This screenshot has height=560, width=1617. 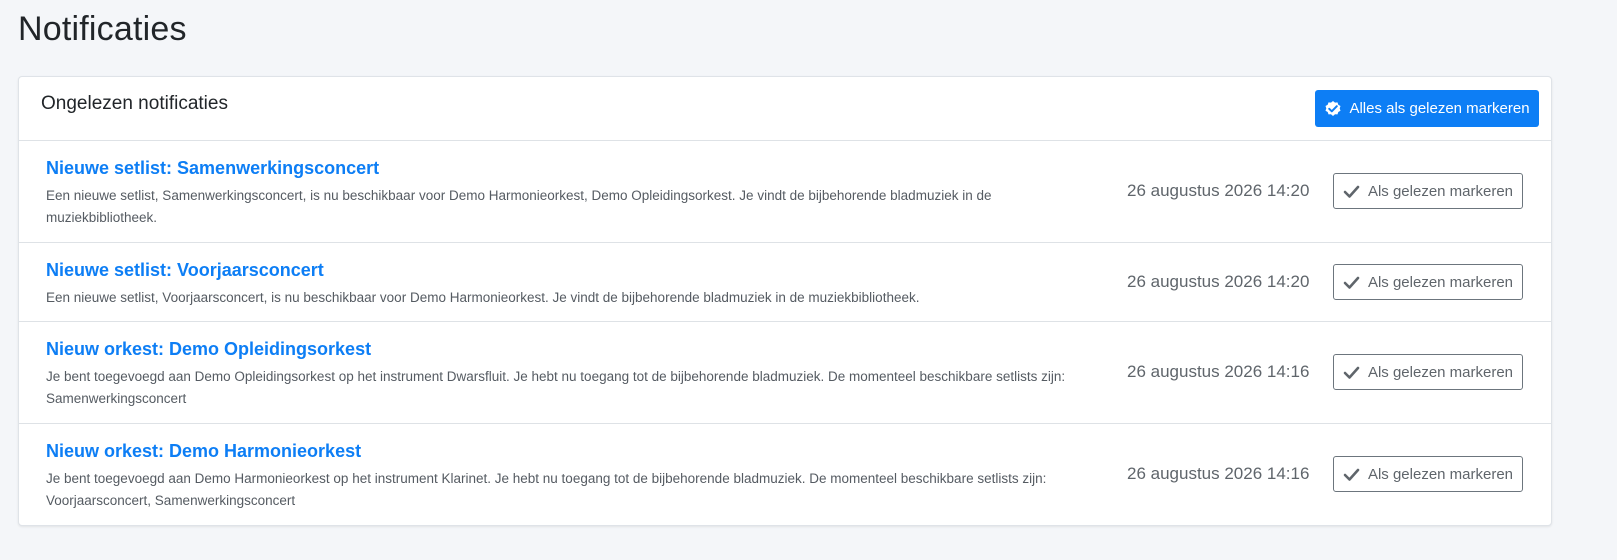 I want to click on mark-all-read-button: Alles als gelezen markeren, so click(x=1427, y=108).